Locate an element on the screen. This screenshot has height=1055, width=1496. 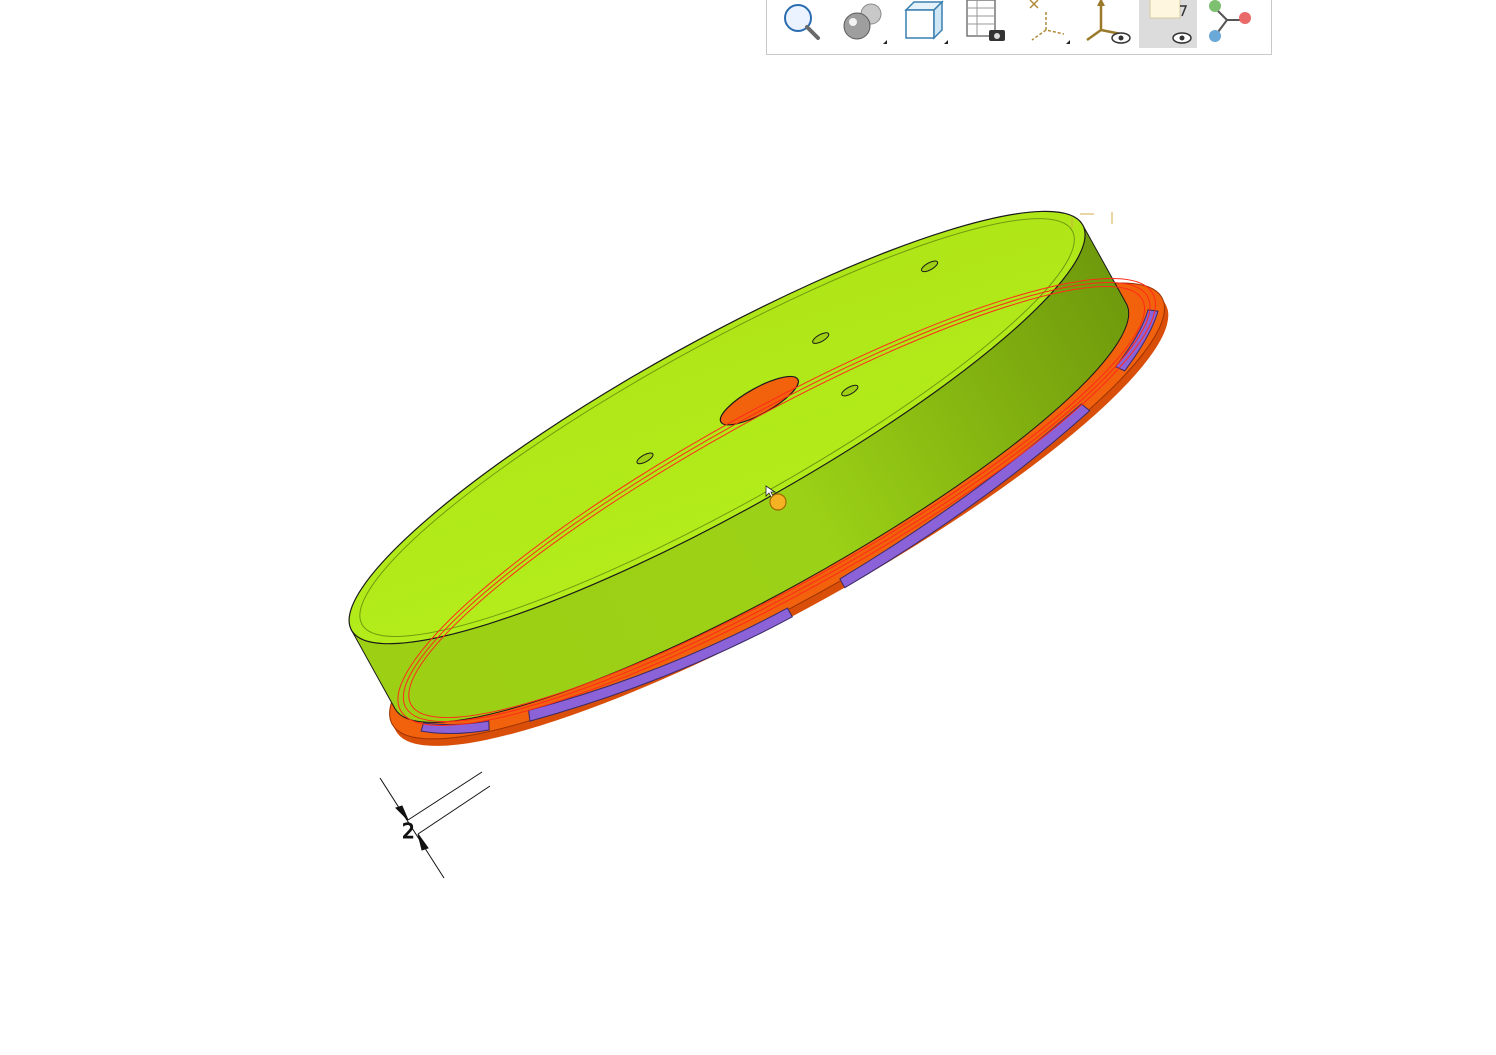
view-toolbar is located at coordinates (1019, 27).